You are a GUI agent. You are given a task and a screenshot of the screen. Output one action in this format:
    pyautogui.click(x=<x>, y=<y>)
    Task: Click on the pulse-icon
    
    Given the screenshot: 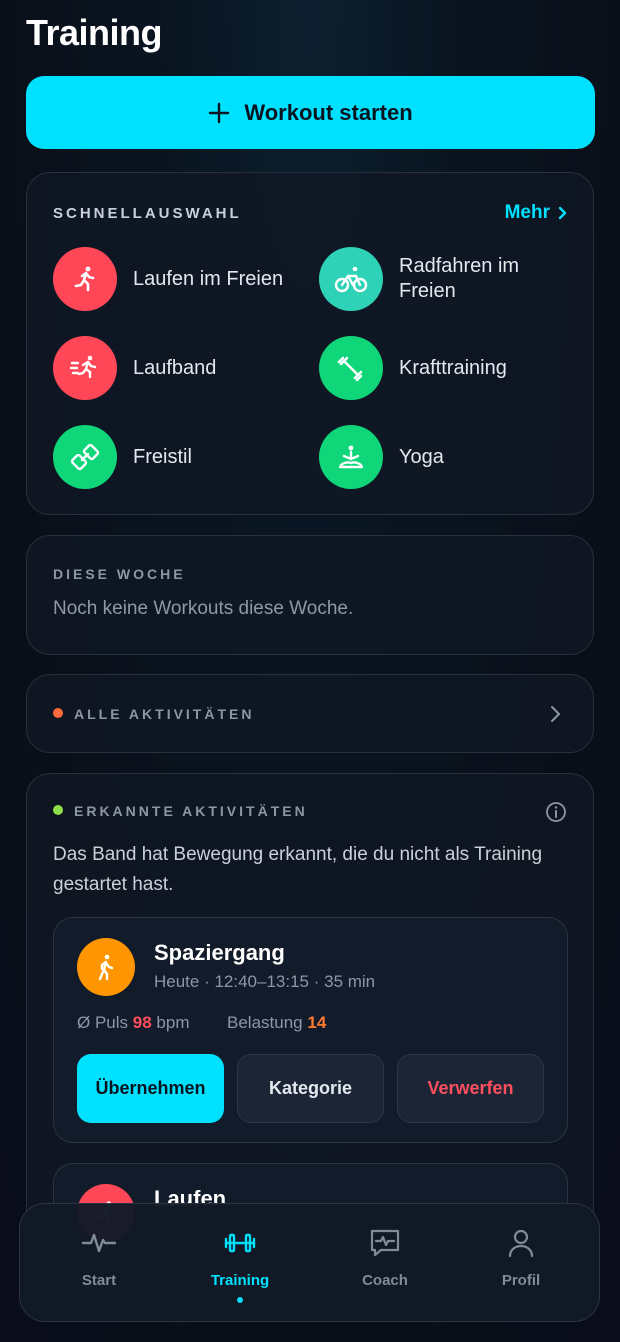 What is the action you would take?
    pyautogui.click(x=99, y=1243)
    